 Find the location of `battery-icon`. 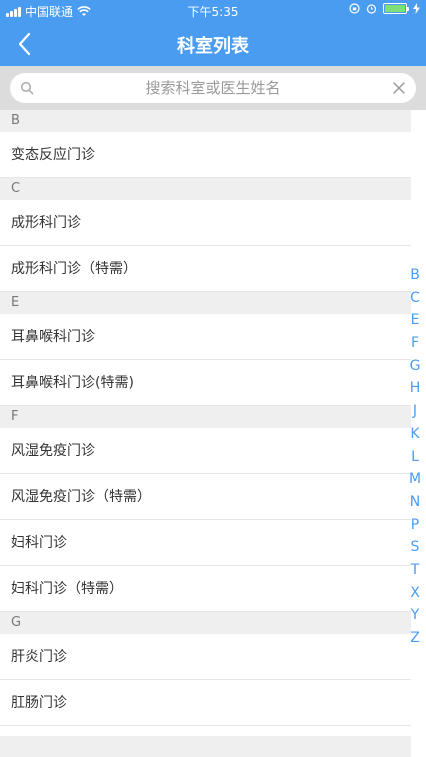

battery-icon is located at coordinates (396, 8).